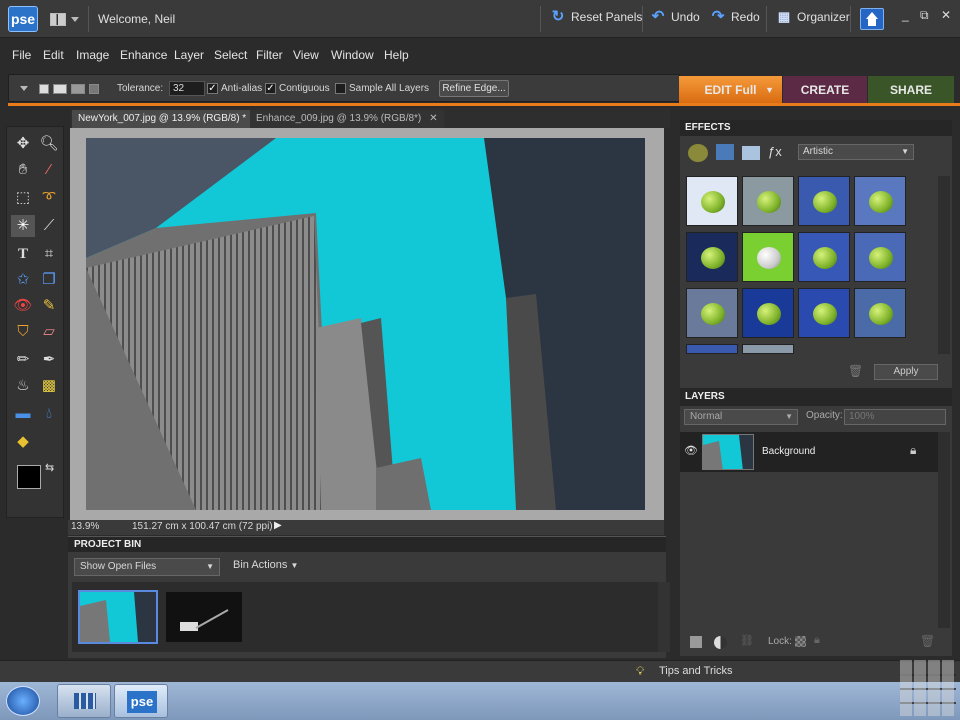  What do you see at coordinates (189, 55) in the screenshot?
I see `menu-layer: Layer` at bounding box center [189, 55].